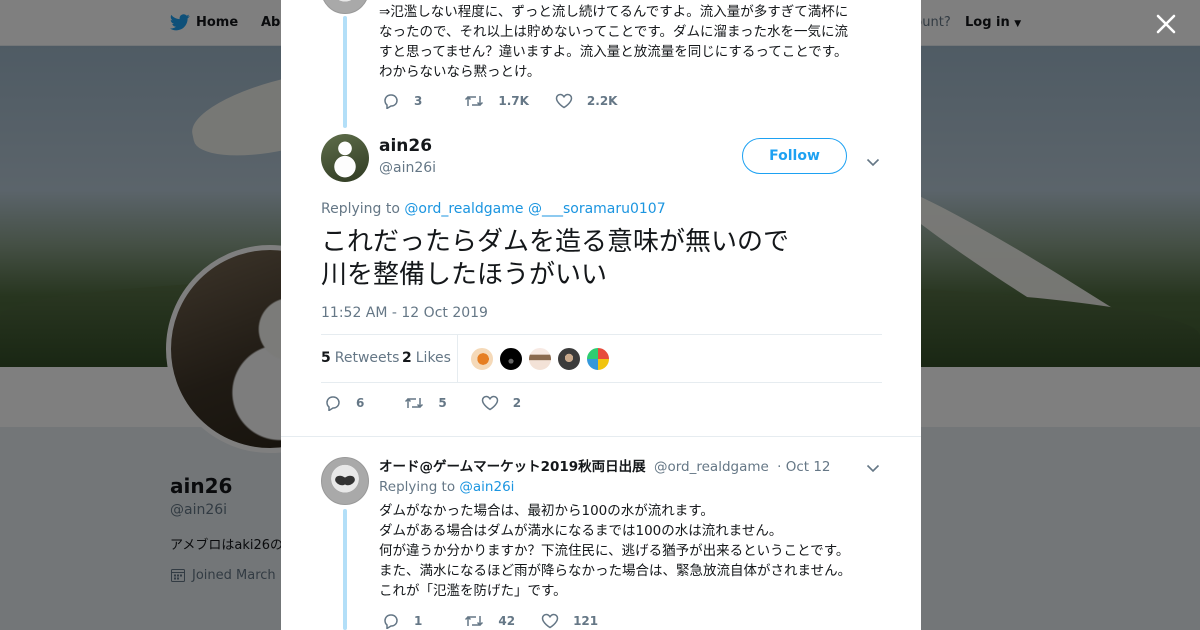 Image resolution: width=1200 pixels, height=630 pixels. I want to click on retweet-count: 42, so click(507, 621).